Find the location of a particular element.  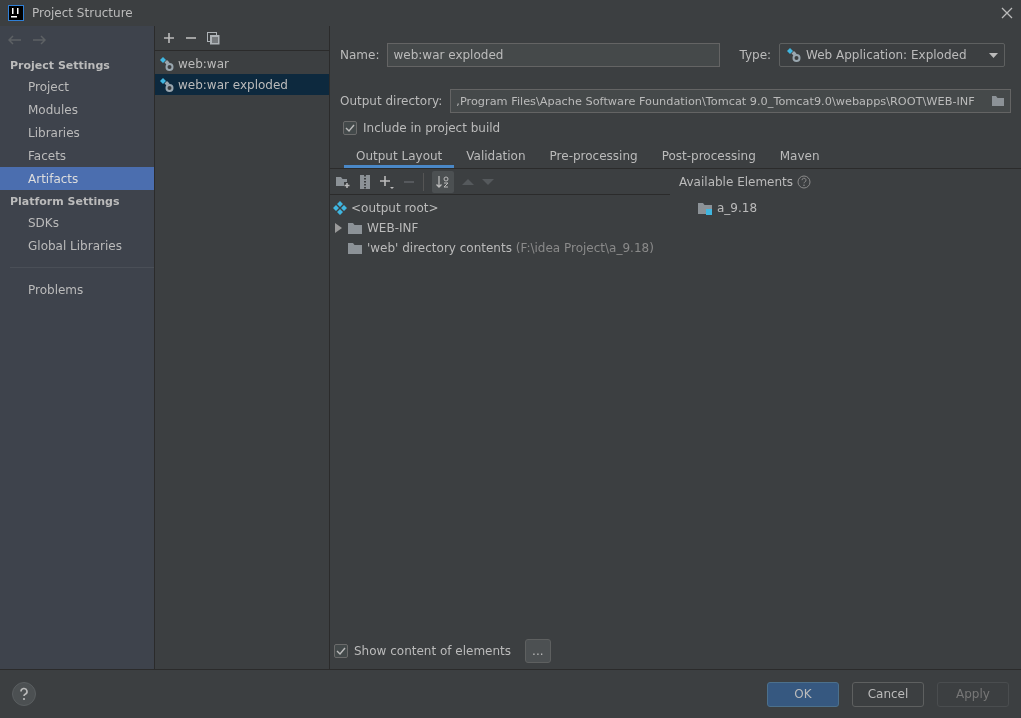

sort-button is located at coordinates (443, 181).